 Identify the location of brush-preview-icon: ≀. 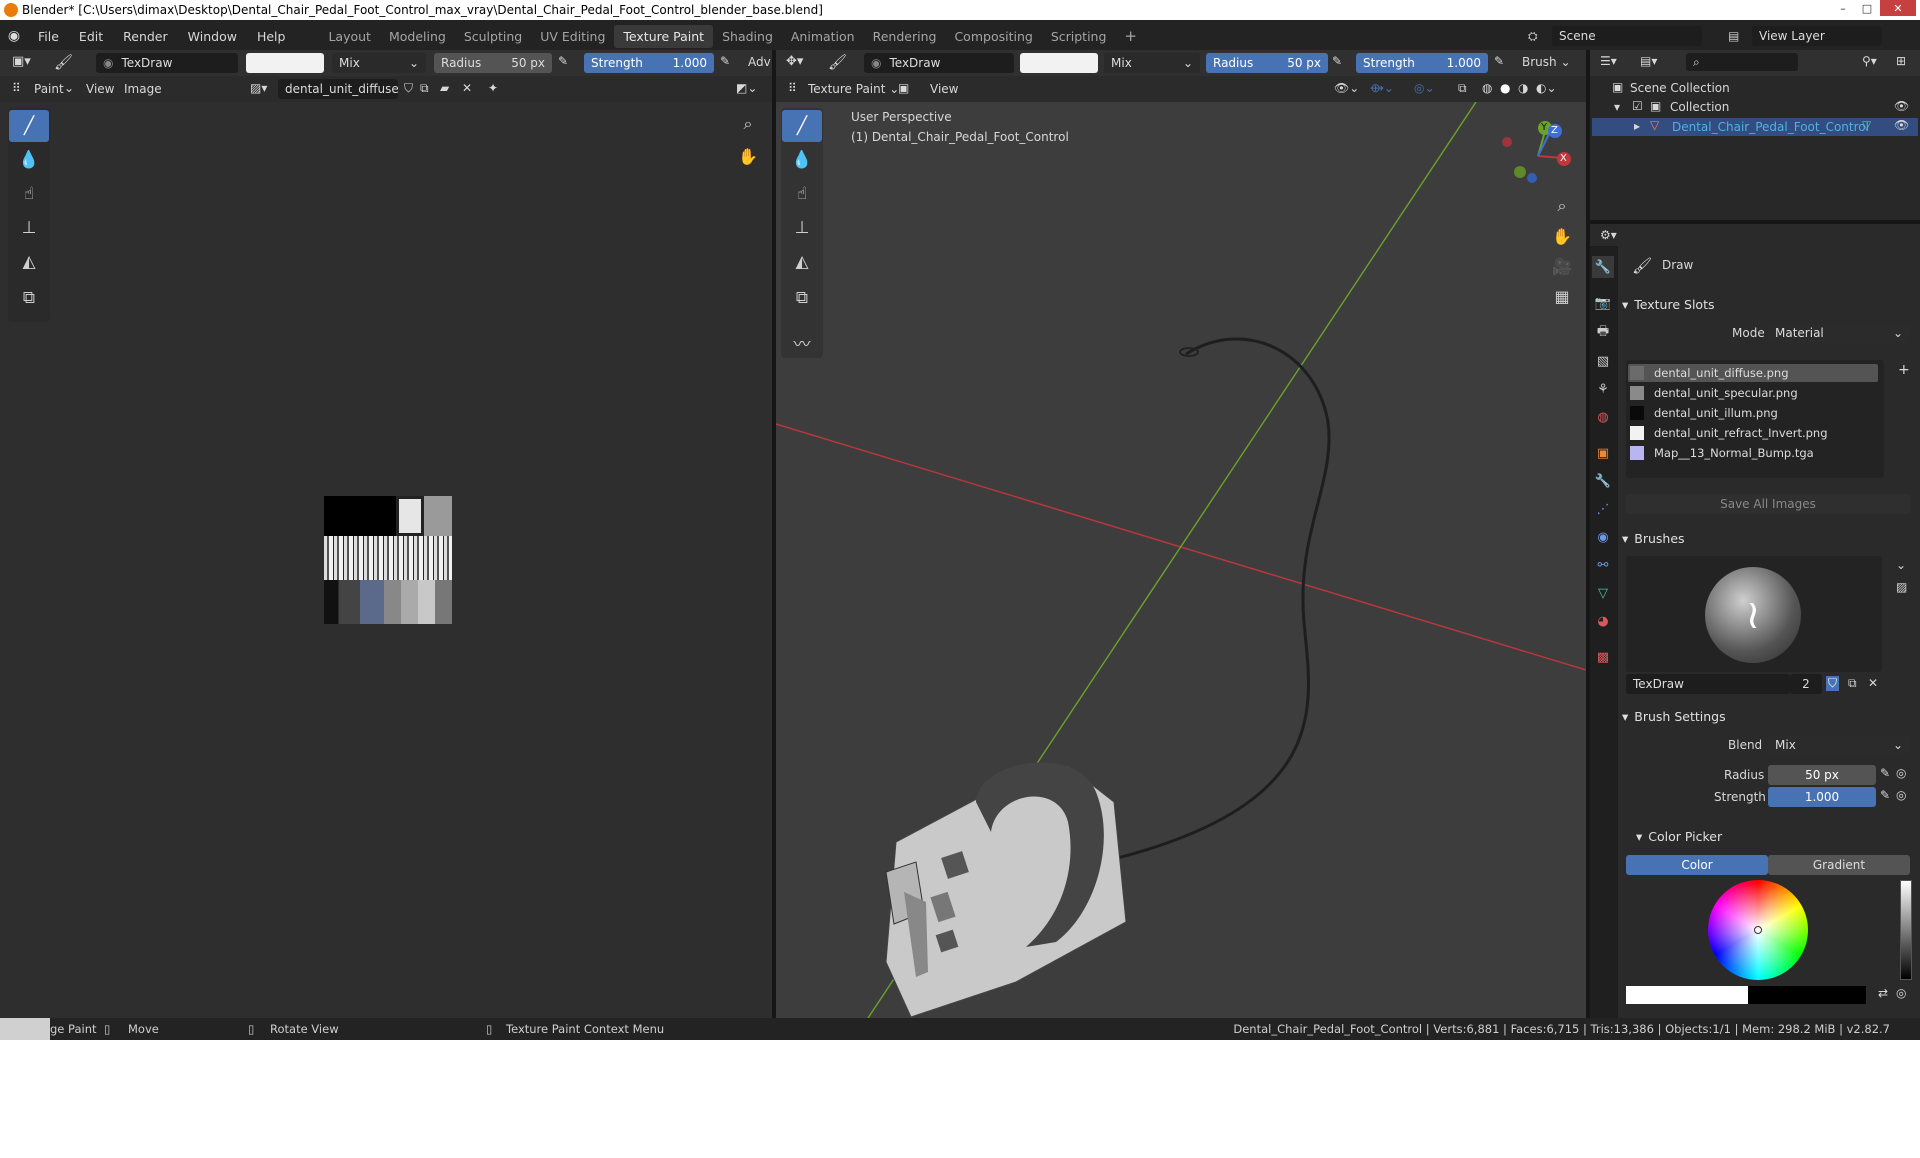
(1753, 615).